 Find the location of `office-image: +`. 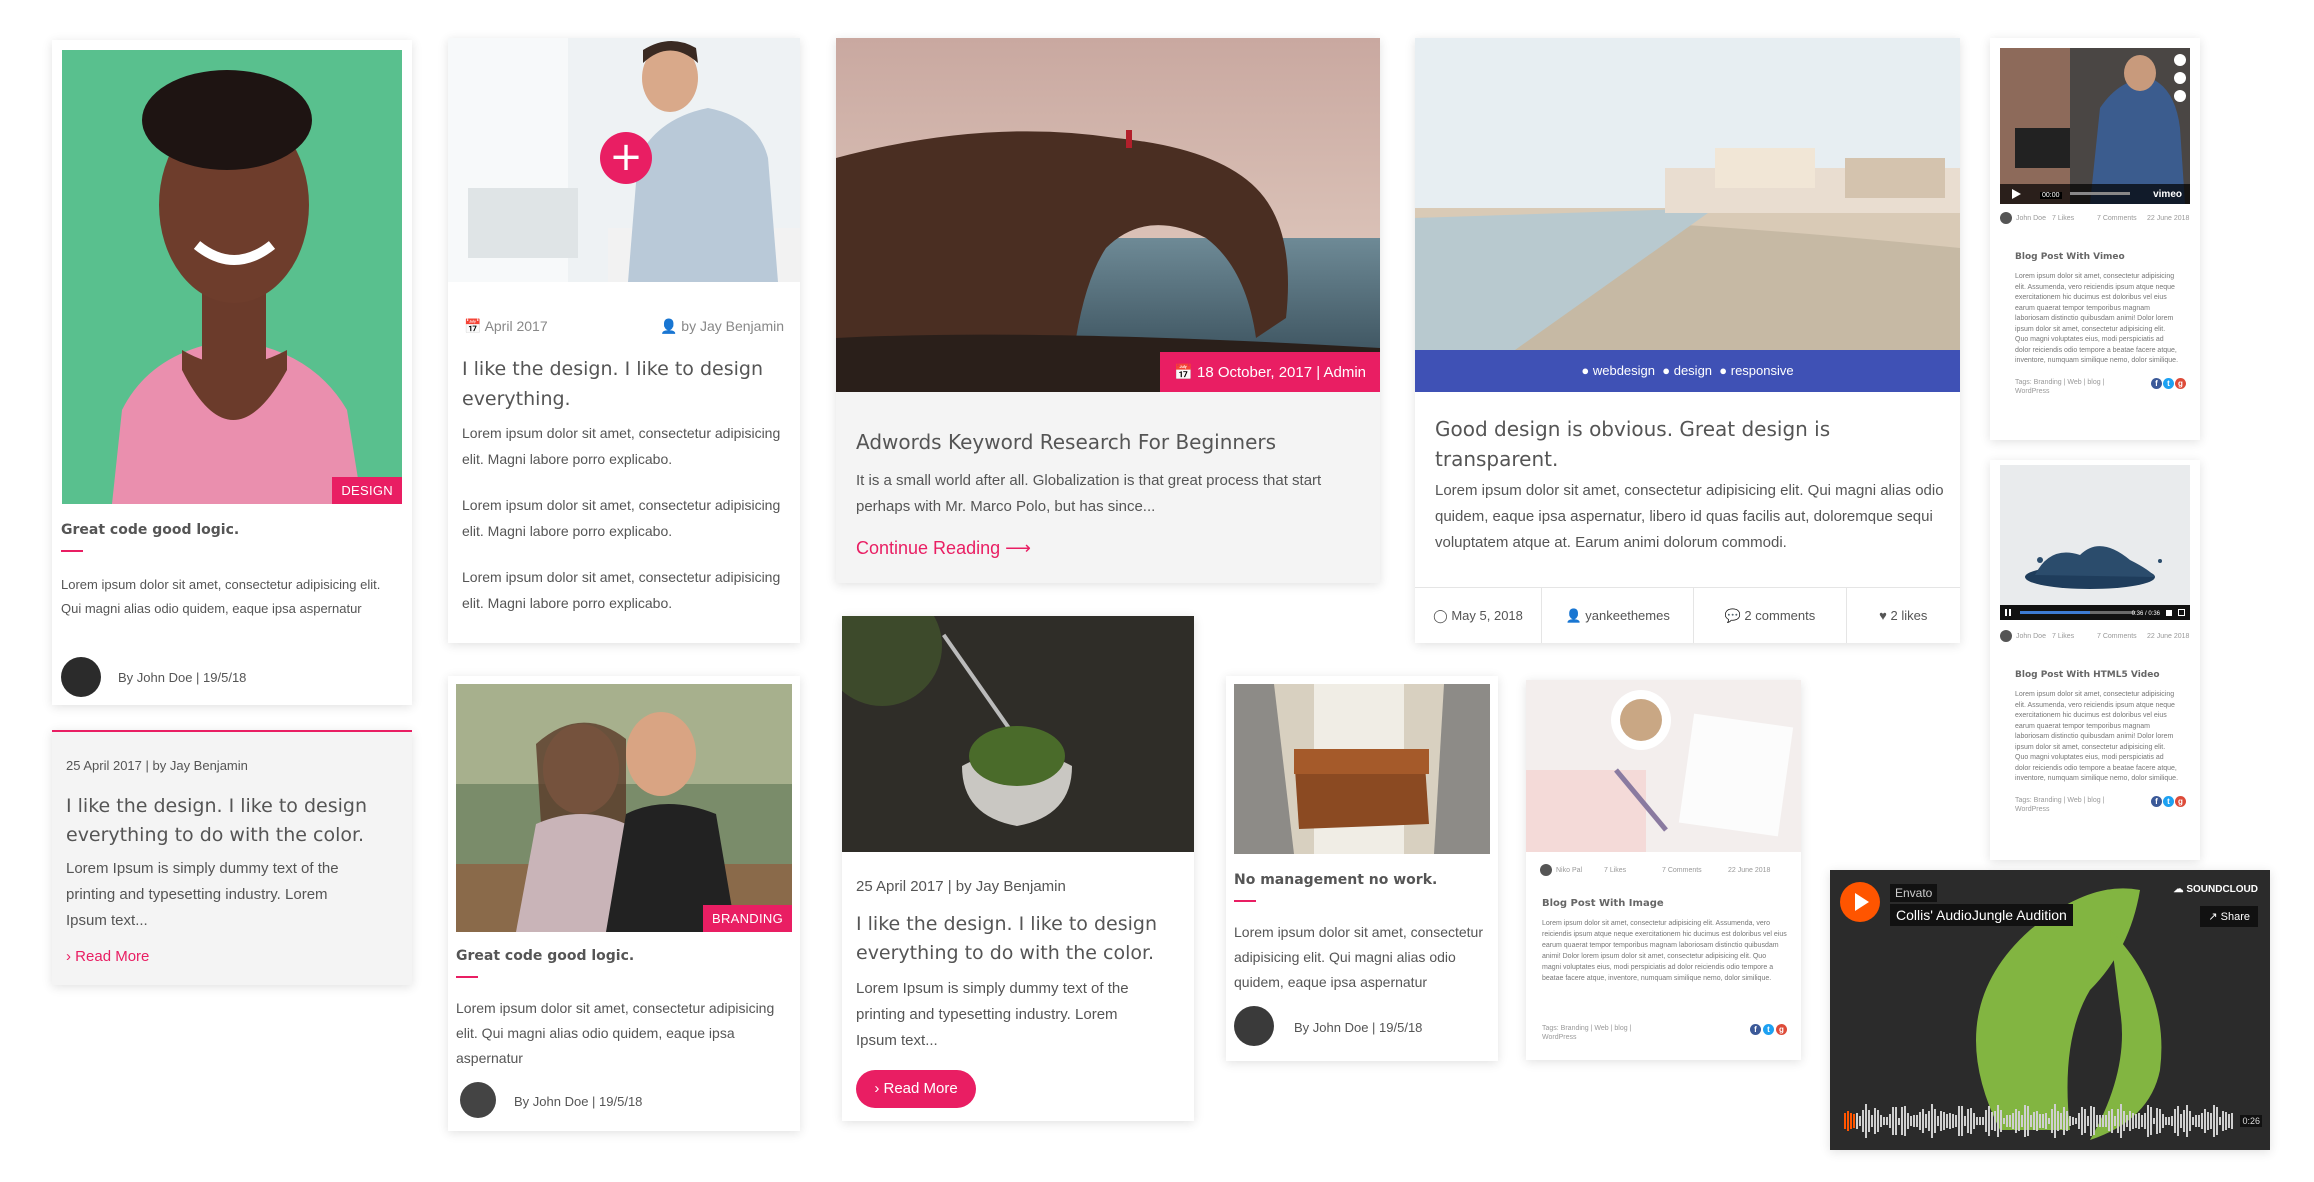

office-image: + is located at coordinates (624, 160).